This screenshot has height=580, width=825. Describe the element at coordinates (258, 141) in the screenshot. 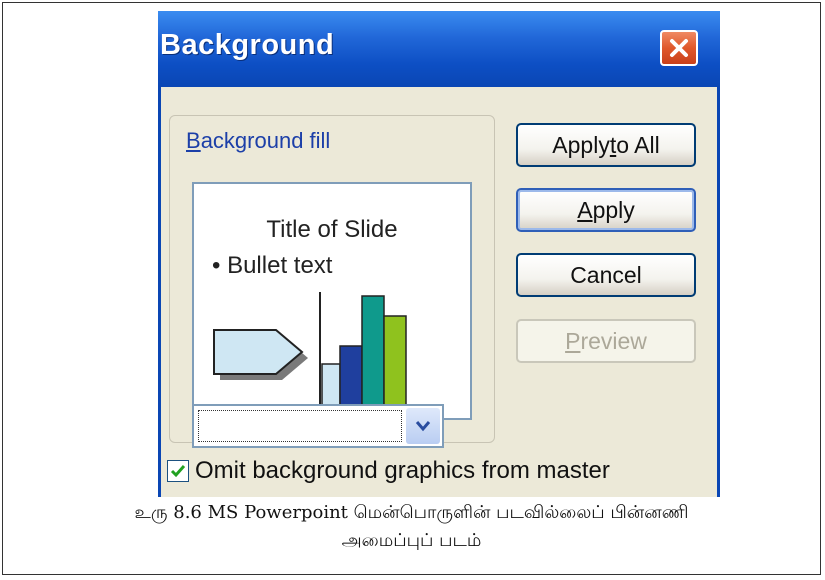

I see `background-fill-label: Background fill` at that location.